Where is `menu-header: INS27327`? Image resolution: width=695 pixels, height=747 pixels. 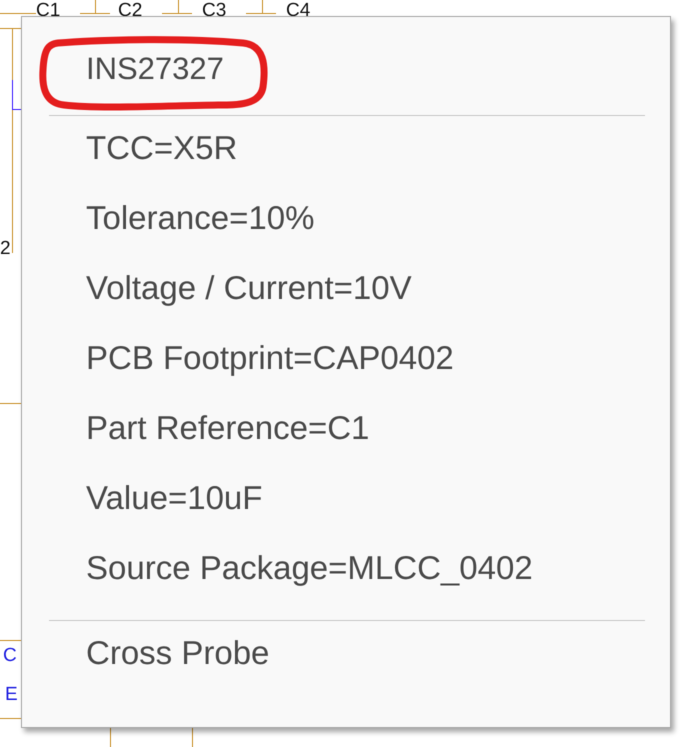 menu-header: INS27327 is located at coordinates (155, 69).